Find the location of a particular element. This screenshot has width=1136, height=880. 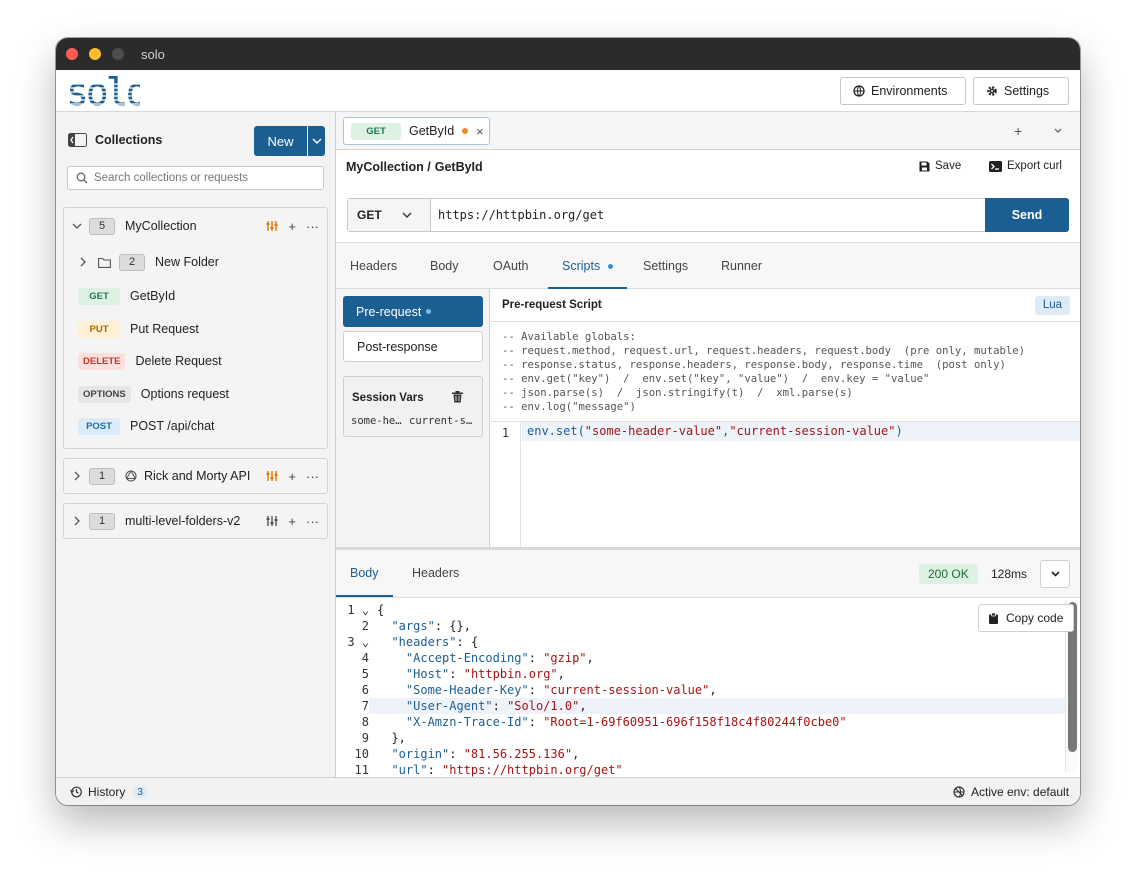

collection-row: 1 Rick and Morty API + ··· is located at coordinates (195, 476).